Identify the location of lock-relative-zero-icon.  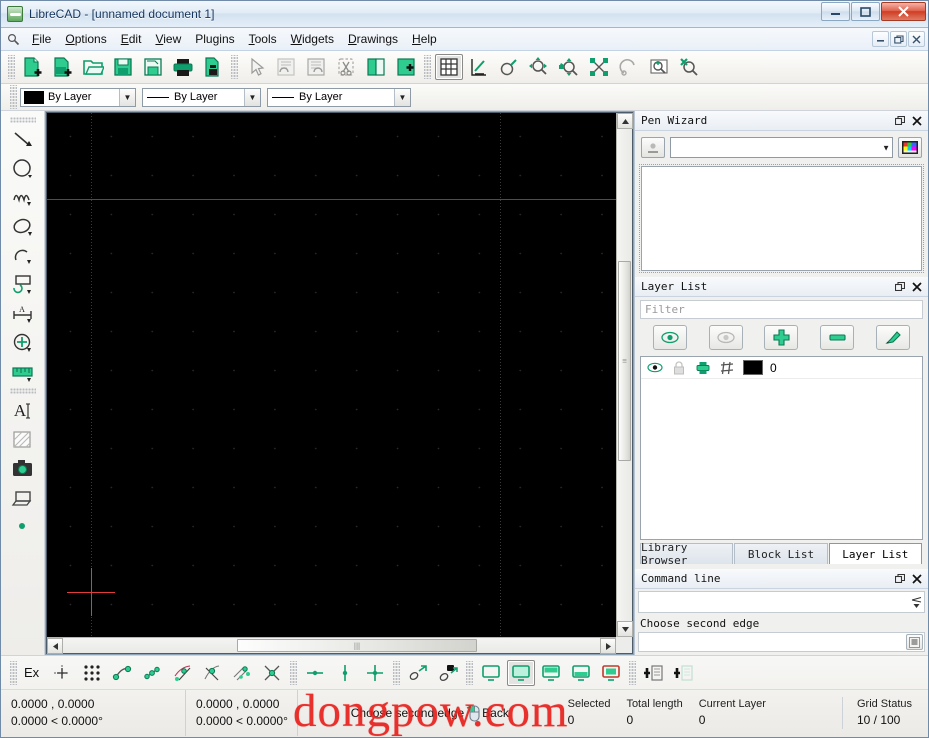
(448, 673).